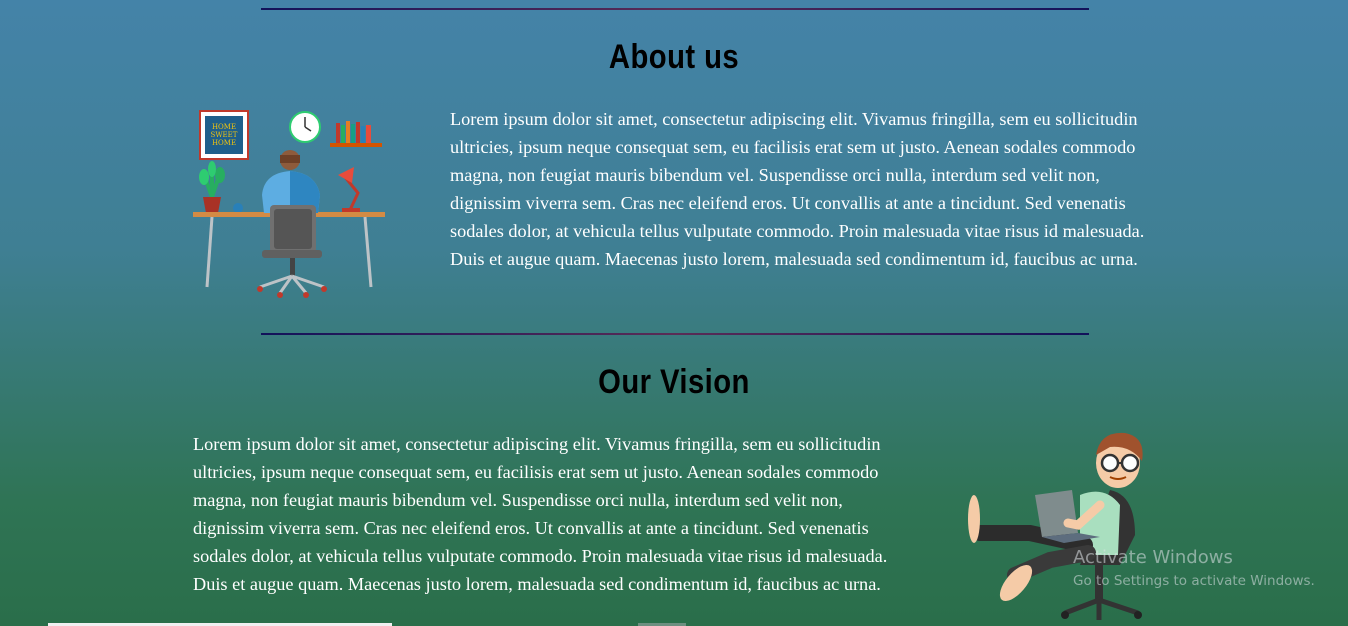  What do you see at coordinates (1194, 581) in the screenshot?
I see `activate-windows-subtitle: Go to Settings to activate Windows.` at bounding box center [1194, 581].